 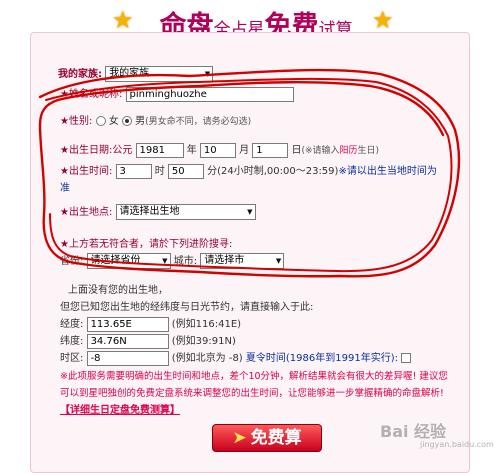 What do you see at coordinates (140, 121) in the screenshot?
I see `gender-male-label: 男` at bounding box center [140, 121].